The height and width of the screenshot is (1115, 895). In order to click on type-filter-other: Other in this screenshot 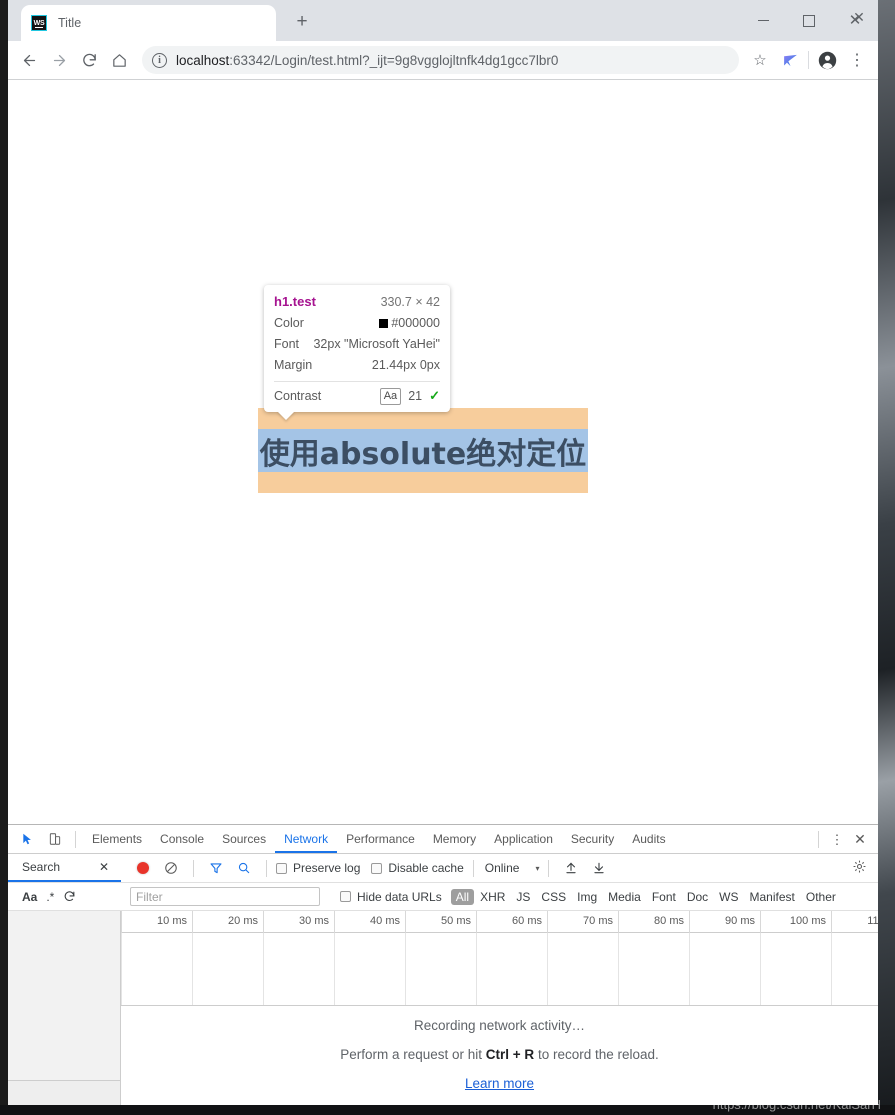, I will do `click(821, 897)`.